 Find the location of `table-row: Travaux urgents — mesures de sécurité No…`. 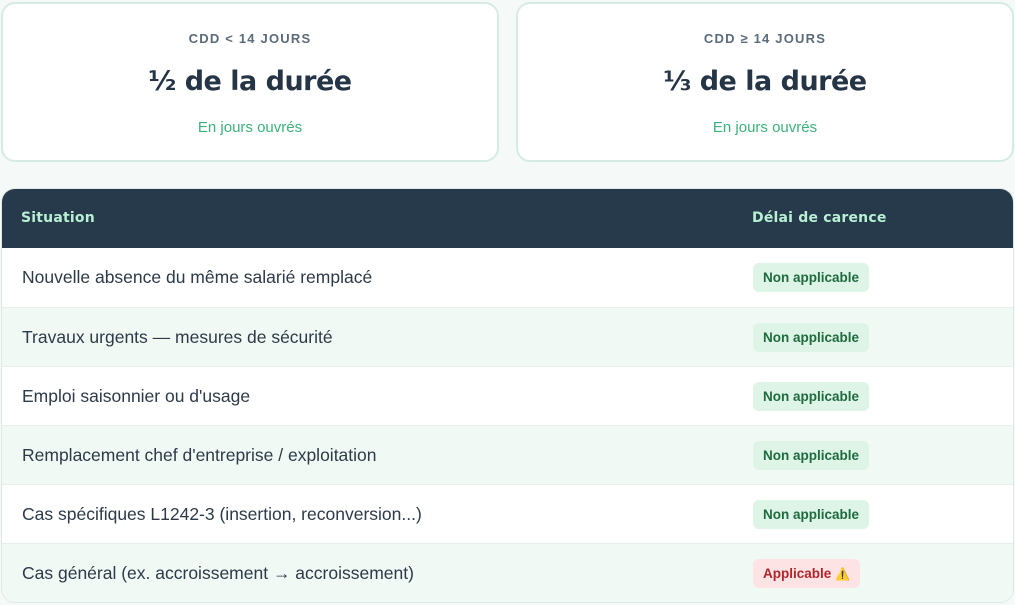

table-row: Travaux urgents — mesures de sécurité No… is located at coordinates (507, 336).